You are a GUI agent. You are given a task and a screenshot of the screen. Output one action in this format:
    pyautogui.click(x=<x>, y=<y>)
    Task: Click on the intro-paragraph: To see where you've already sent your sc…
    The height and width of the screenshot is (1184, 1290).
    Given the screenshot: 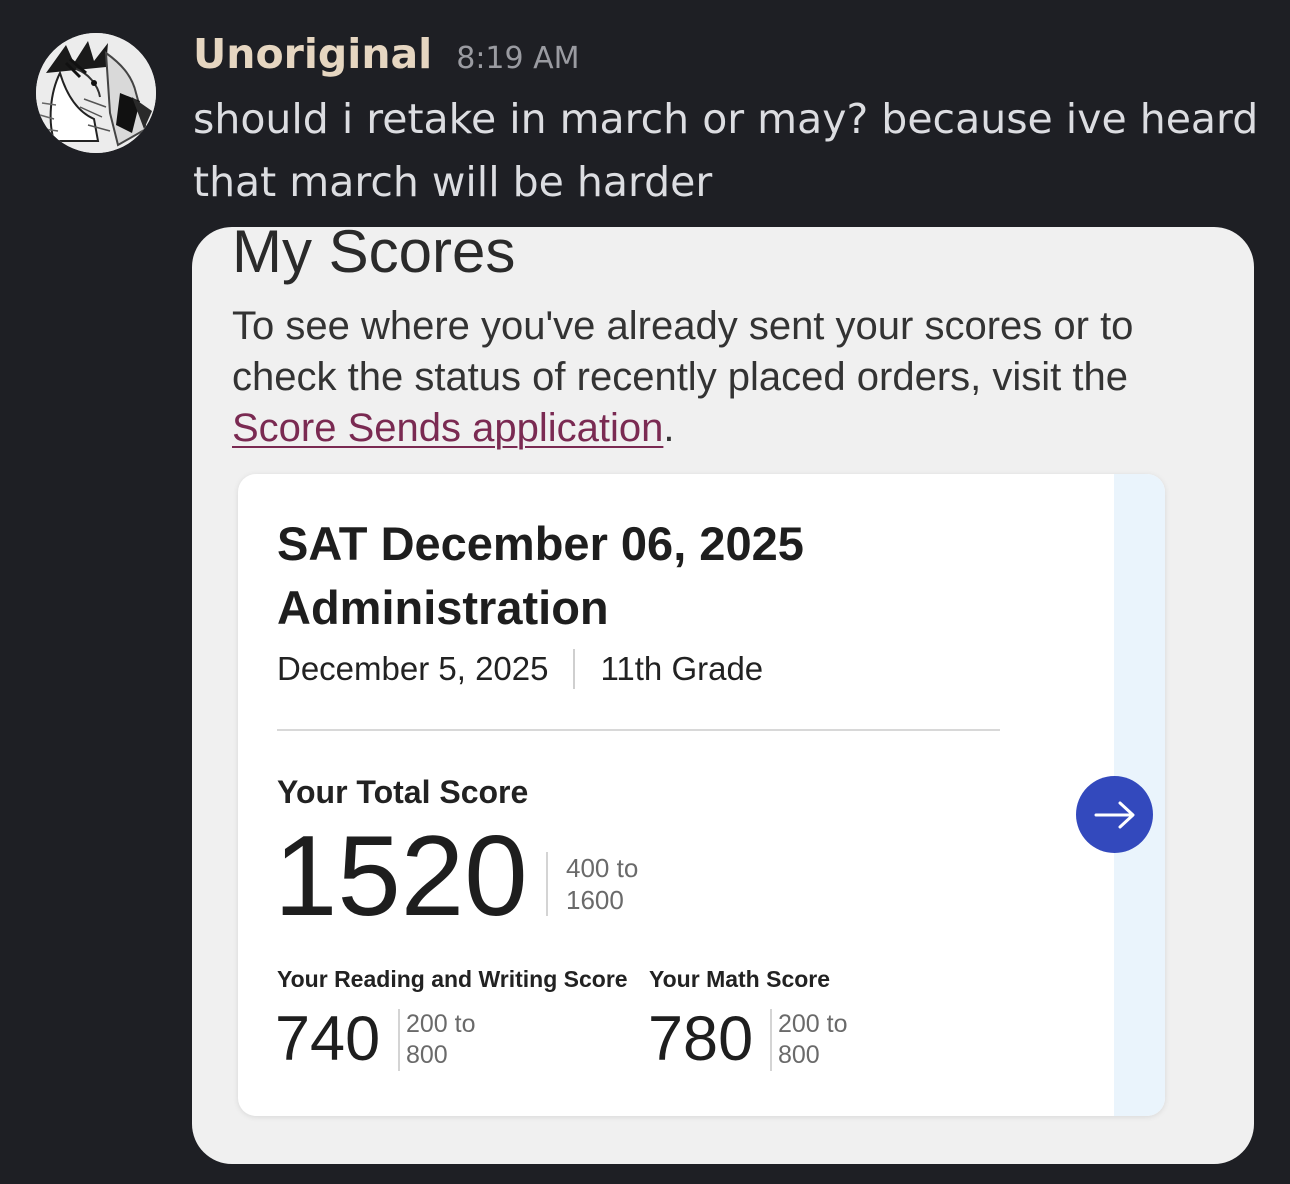 What is the action you would take?
    pyautogui.click(x=727, y=377)
    